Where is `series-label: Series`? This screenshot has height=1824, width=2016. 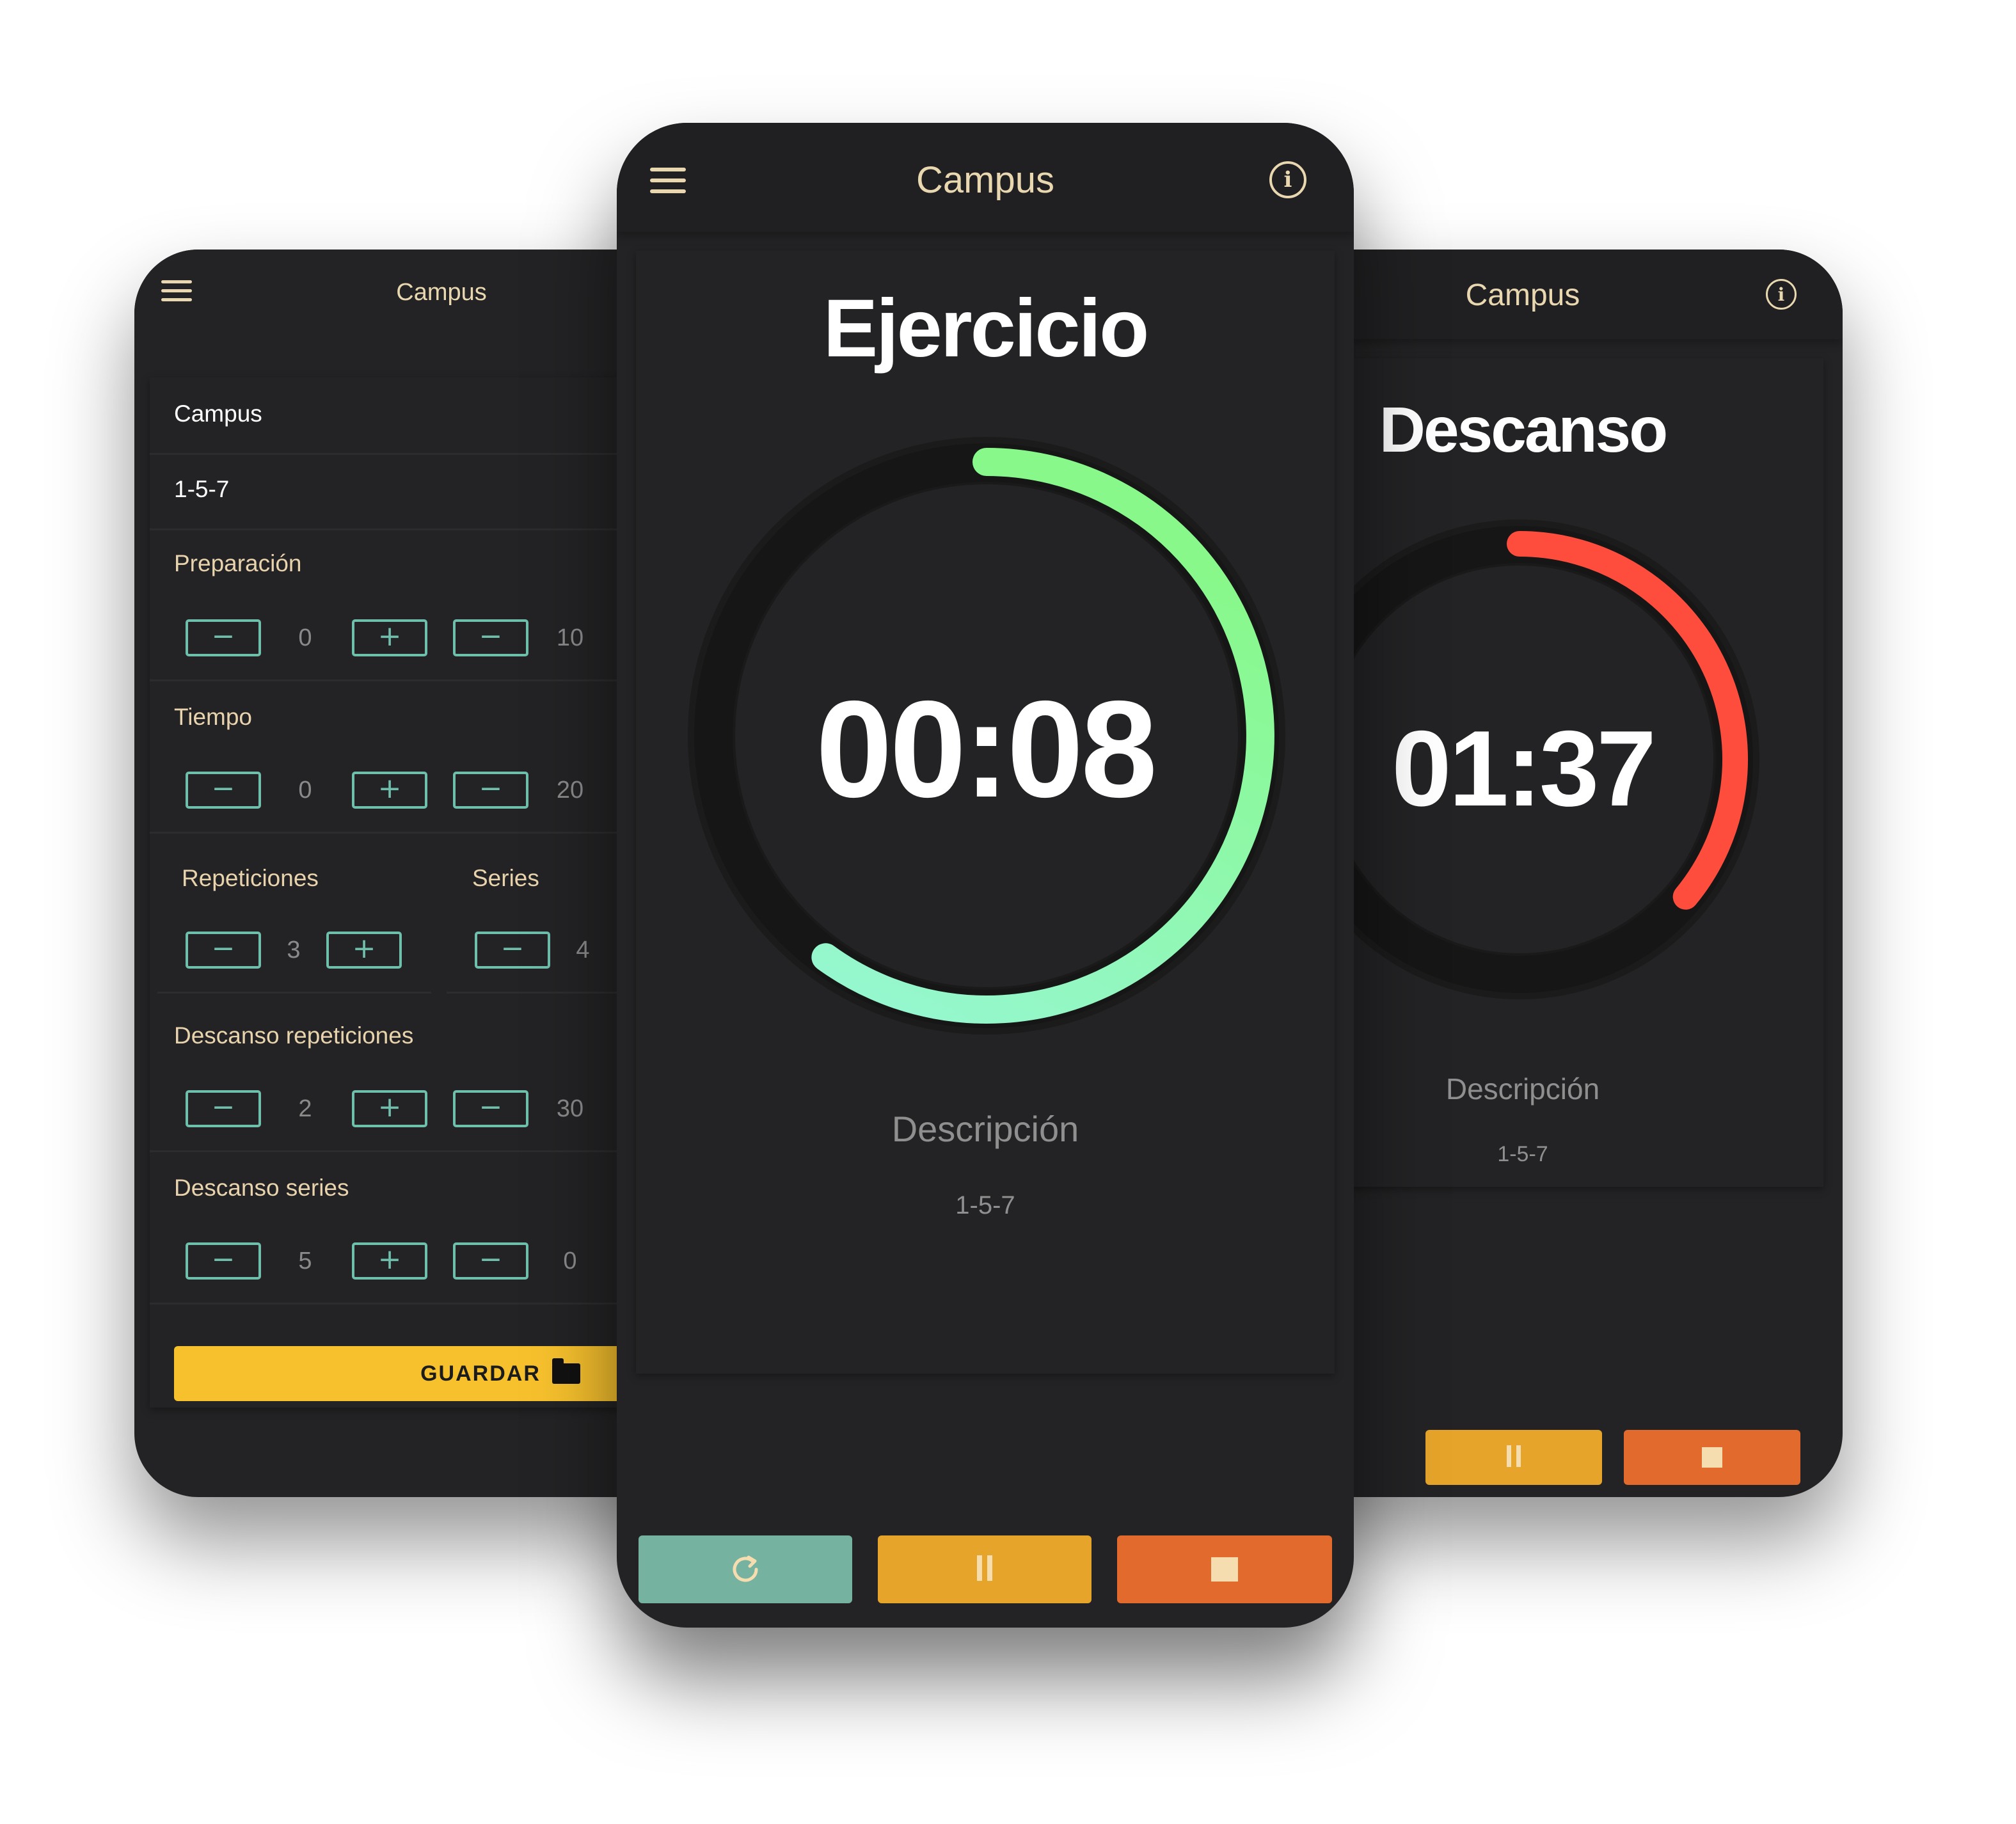
series-label: Series is located at coordinates (506, 878).